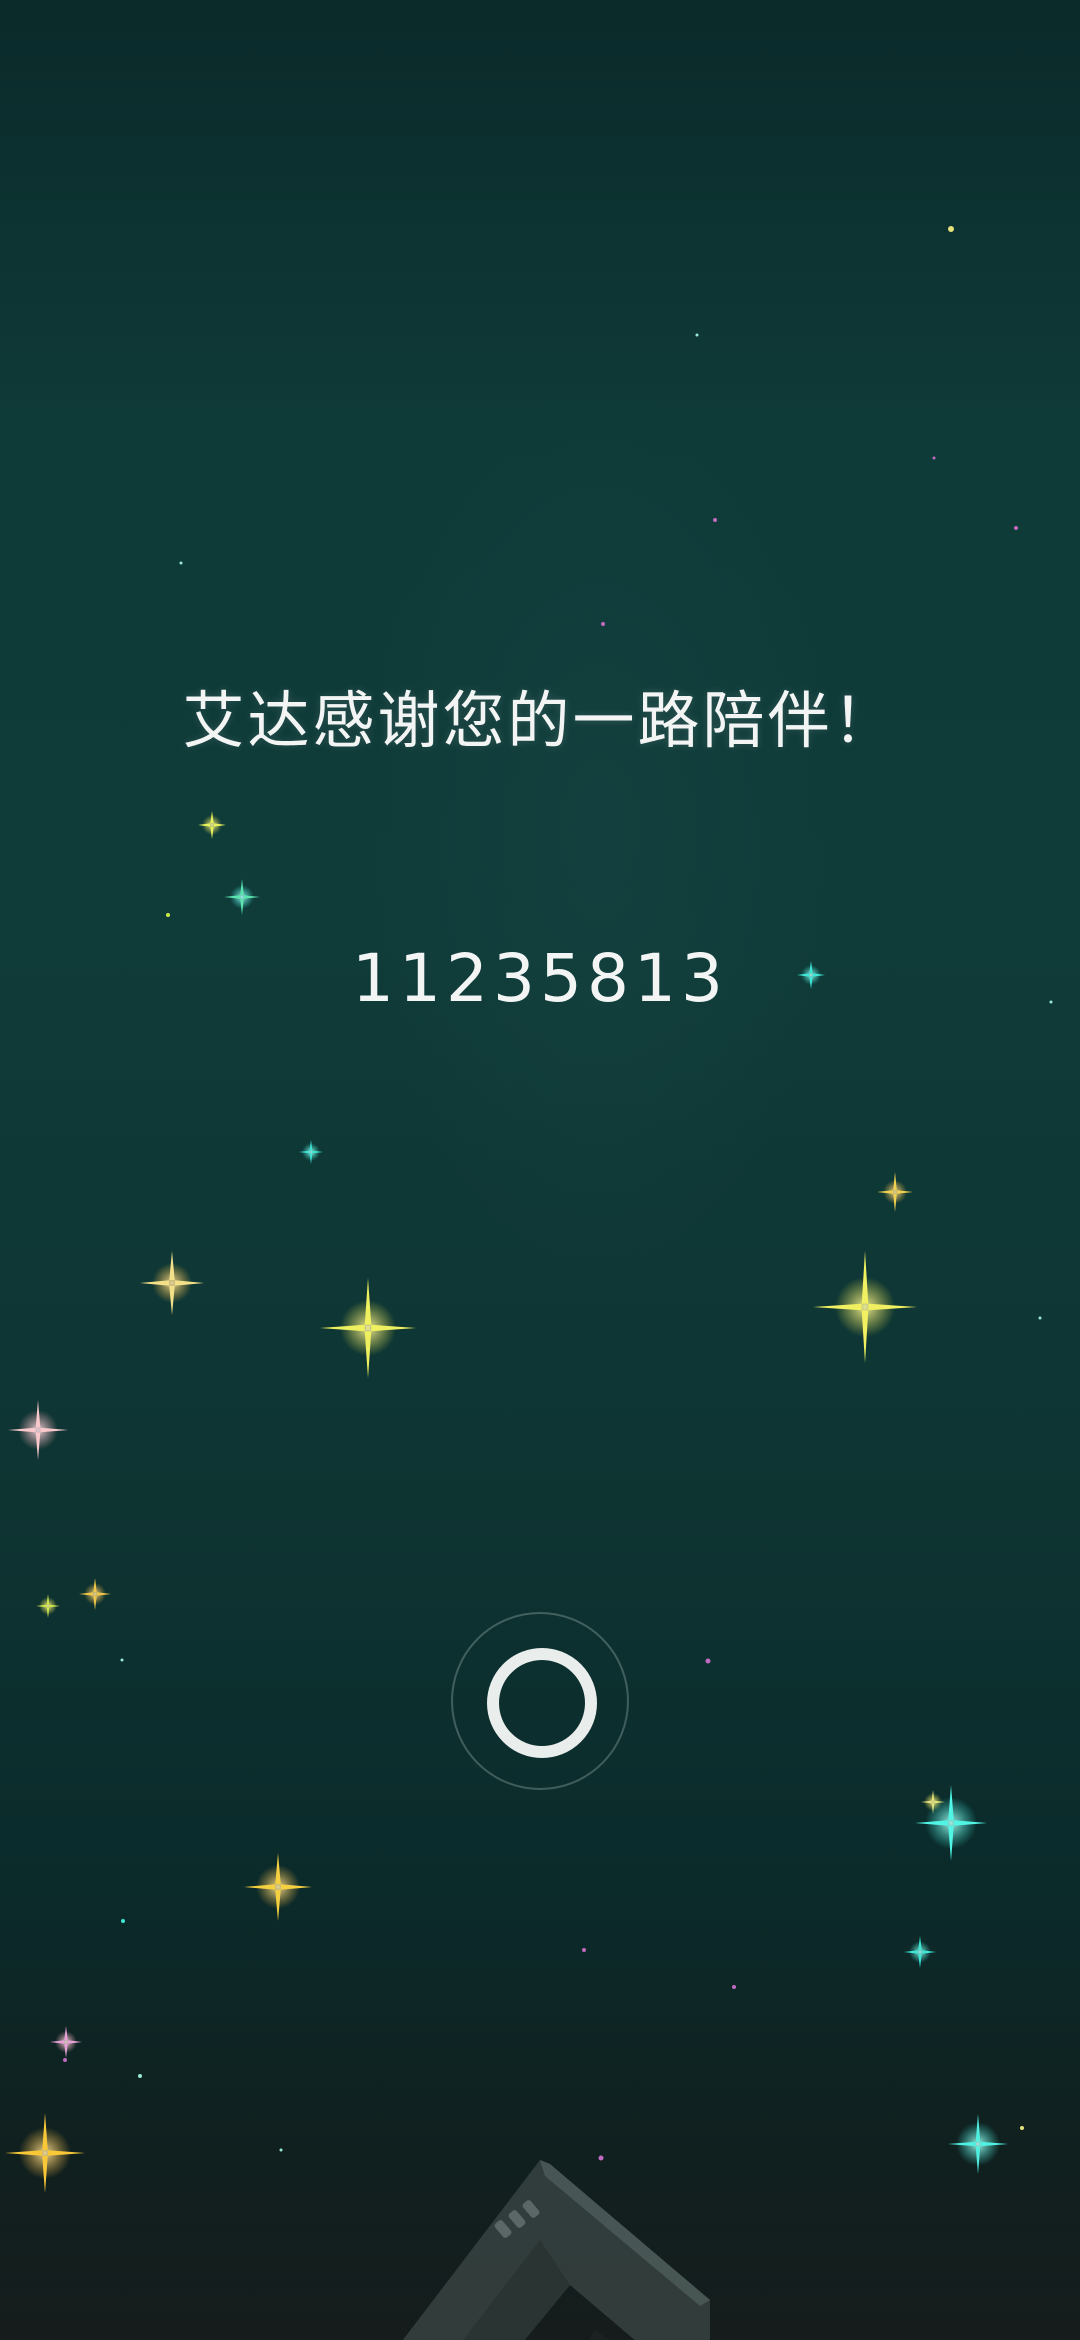 The width and height of the screenshot is (1080, 2340). What do you see at coordinates (556, 2250) in the screenshot?
I see `monument-structure` at bounding box center [556, 2250].